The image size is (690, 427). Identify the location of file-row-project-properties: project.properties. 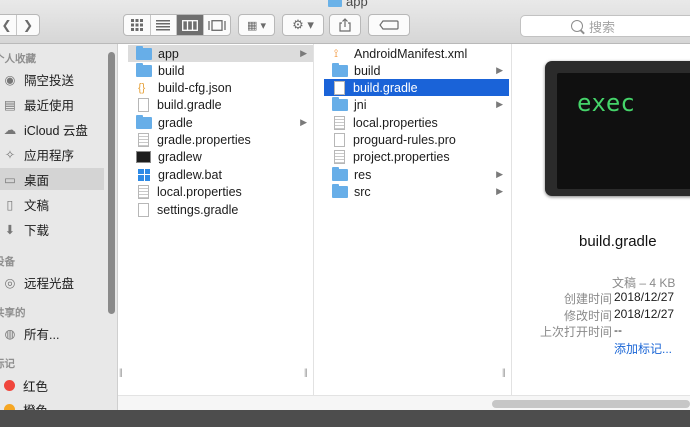
(416, 156).